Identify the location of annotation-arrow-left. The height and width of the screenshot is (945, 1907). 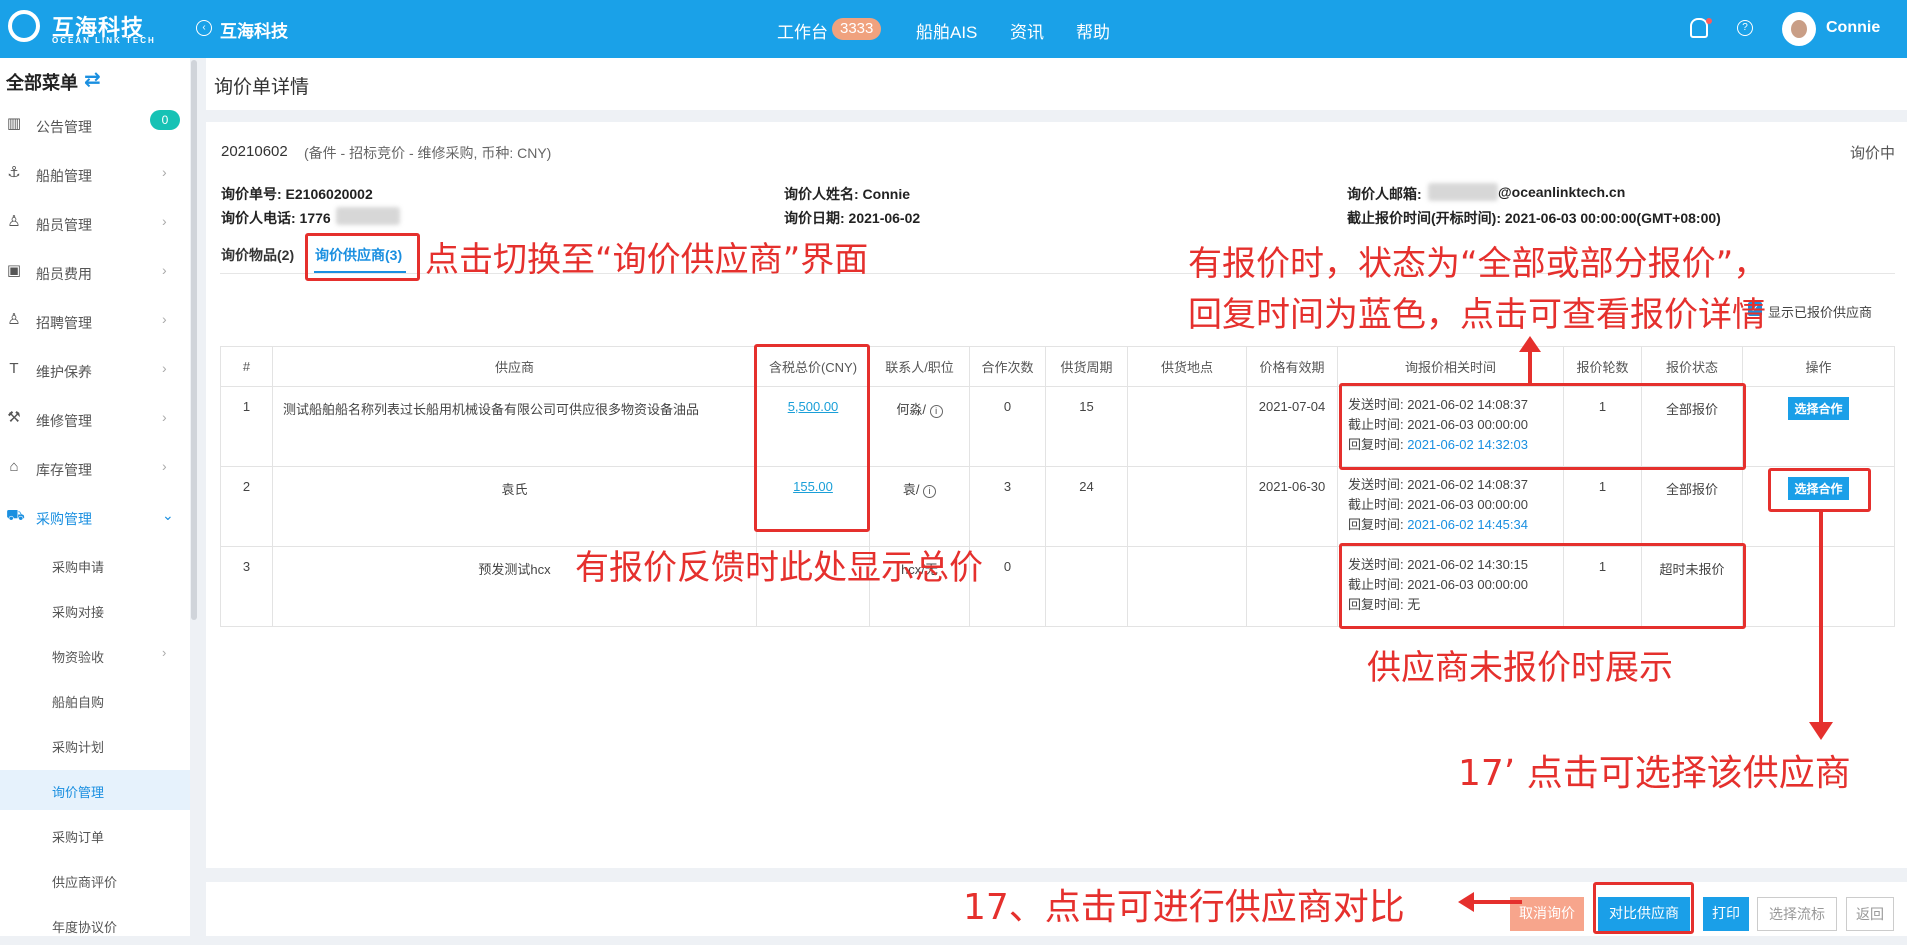
(1496, 902).